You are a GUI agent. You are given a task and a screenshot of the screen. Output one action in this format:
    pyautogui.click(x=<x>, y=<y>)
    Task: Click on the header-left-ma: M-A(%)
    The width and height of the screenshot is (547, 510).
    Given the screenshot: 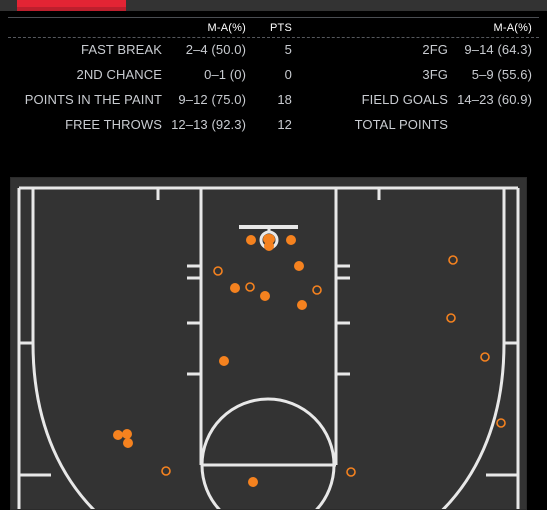 What is the action you would take?
    pyautogui.click(x=226, y=28)
    